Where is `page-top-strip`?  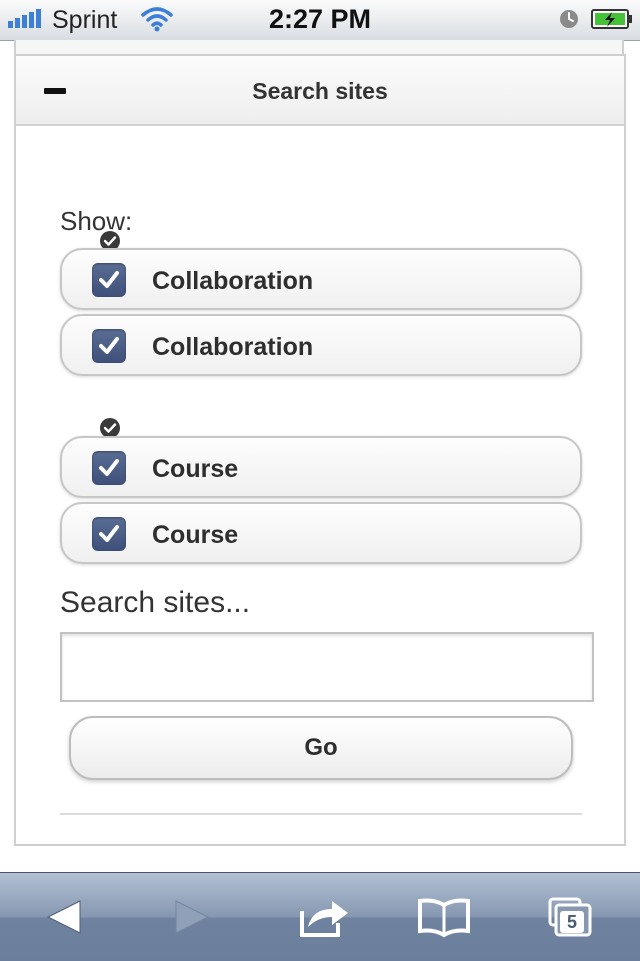
page-top-strip is located at coordinates (319, 47).